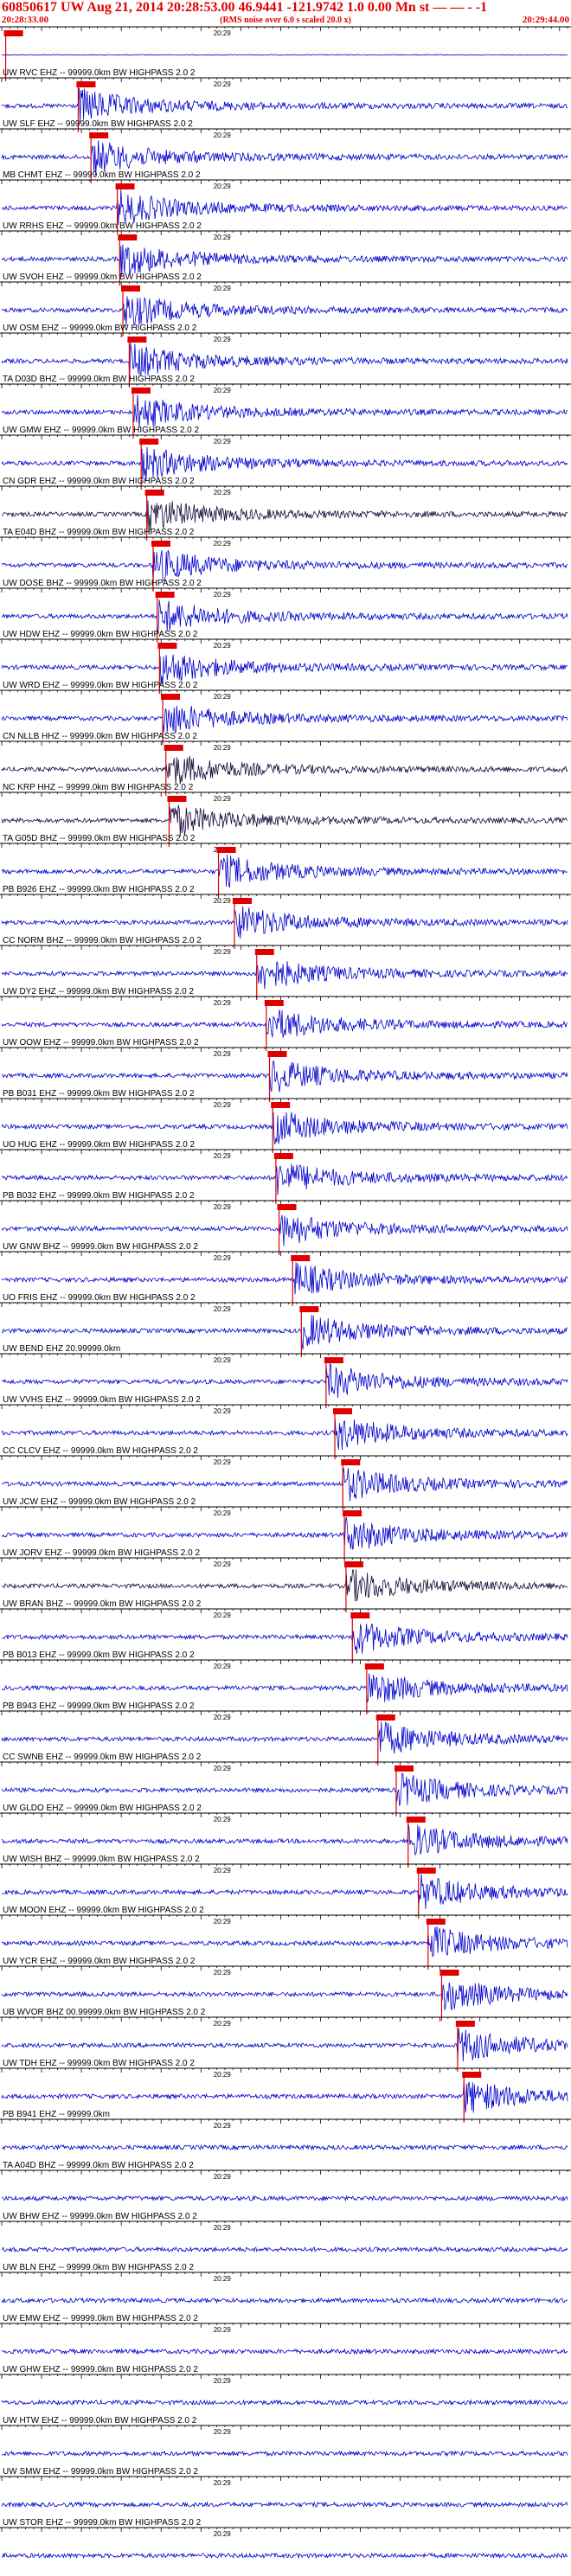  What do you see at coordinates (56, 2114) in the screenshot?
I see `station-label: PB B941 EHZ -- 99999.0km` at bounding box center [56, 2114].